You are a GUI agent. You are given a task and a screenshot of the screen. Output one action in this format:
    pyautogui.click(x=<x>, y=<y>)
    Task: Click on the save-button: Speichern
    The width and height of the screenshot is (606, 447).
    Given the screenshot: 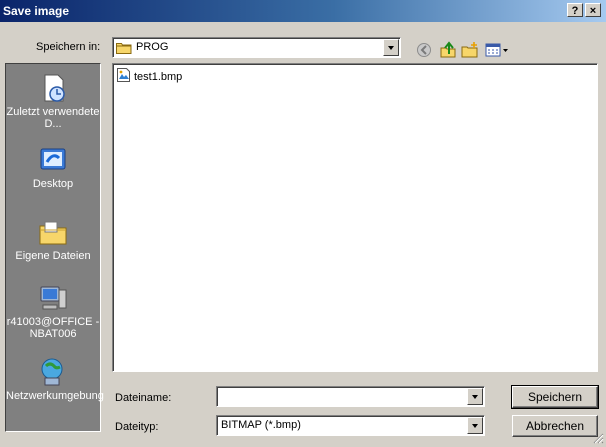 What is the action you would take?
    pyautogui.click(x=555, y=397)
    